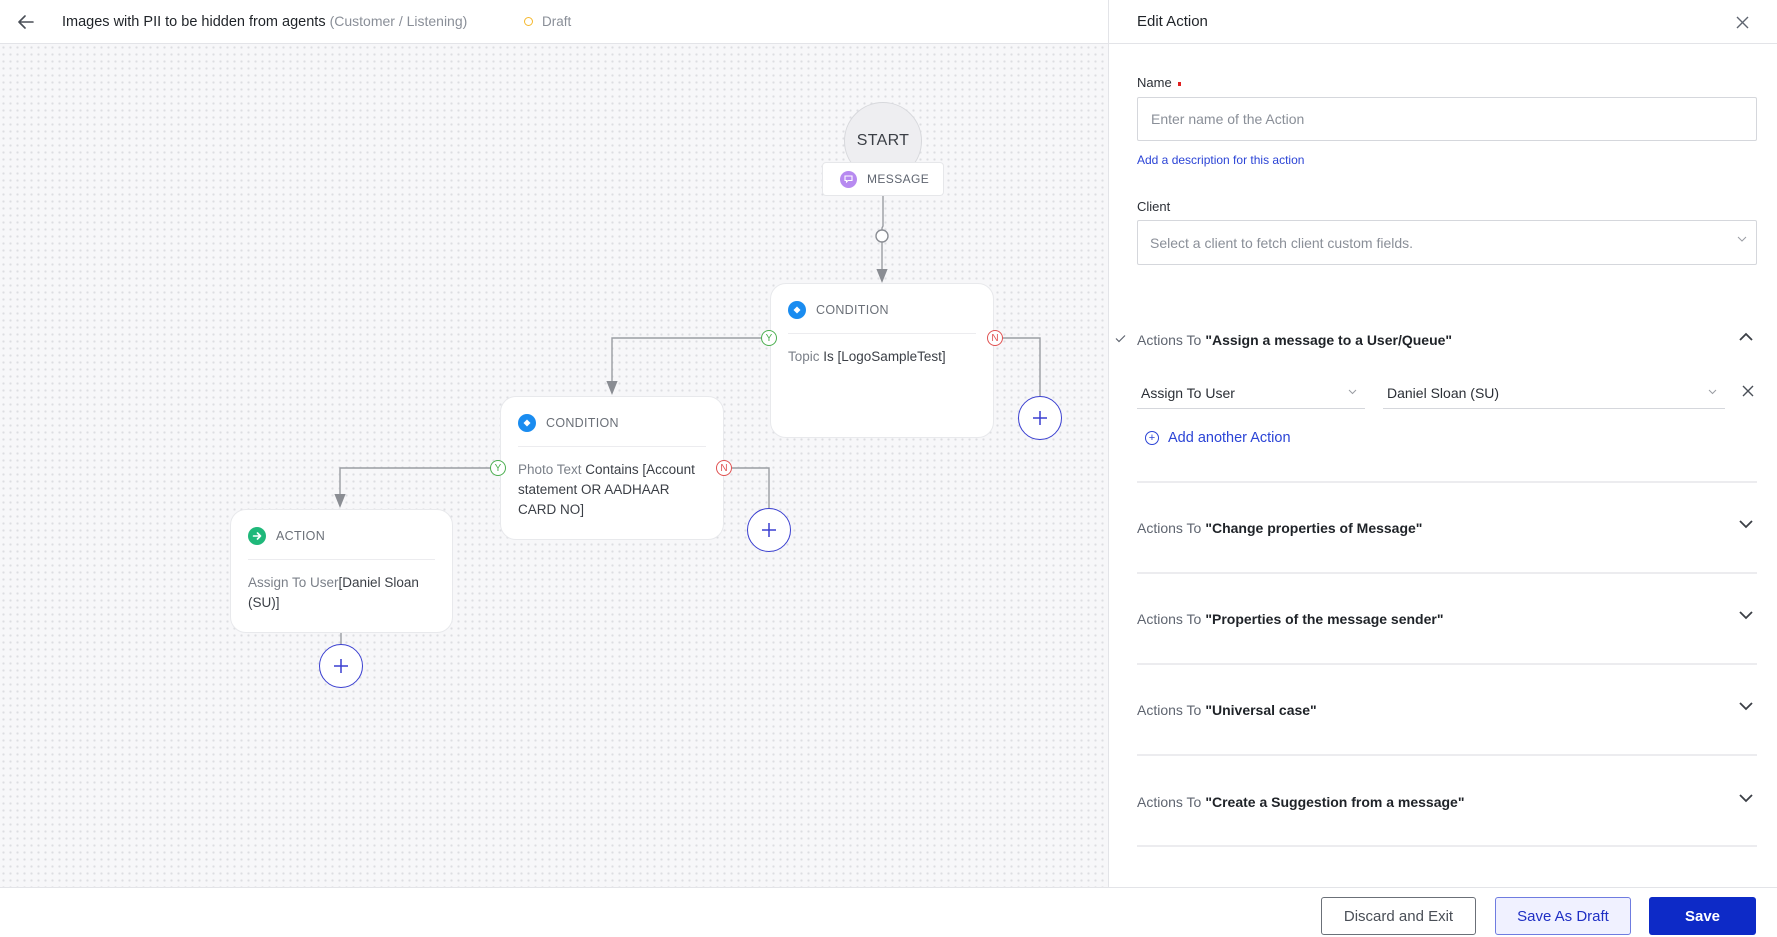 The width and height of the screenshot is (1777, 937). I want to click on connector-message-condition1, so click(882, 239).